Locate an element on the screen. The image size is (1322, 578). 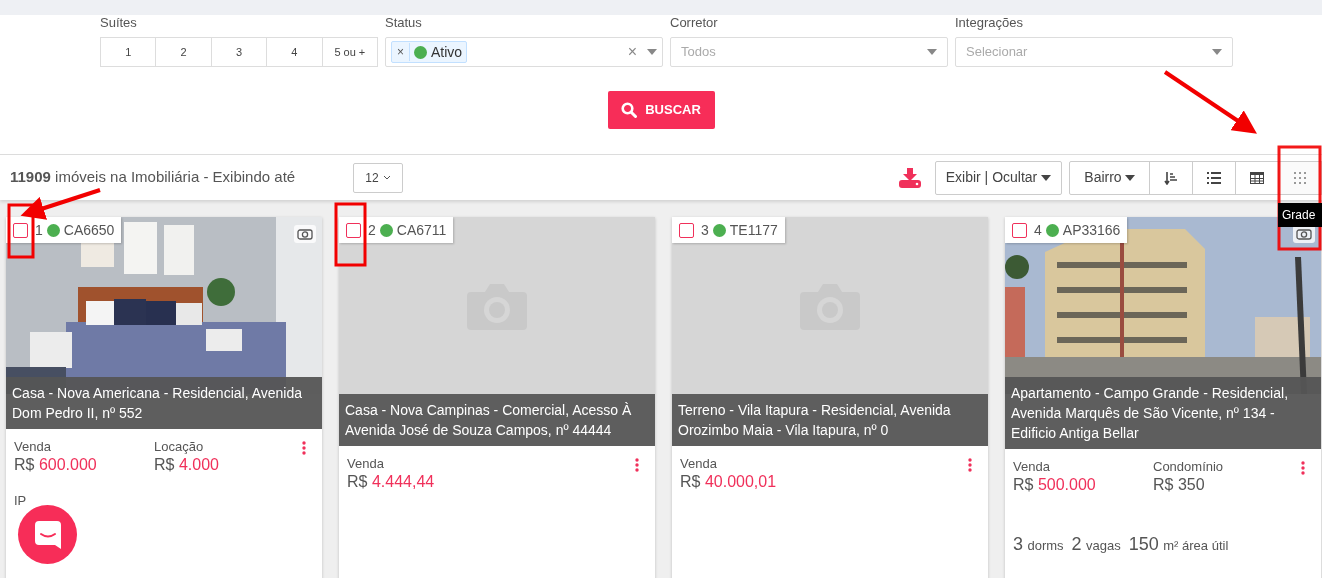
filter-label: Status is located at coordinates (404, 23).